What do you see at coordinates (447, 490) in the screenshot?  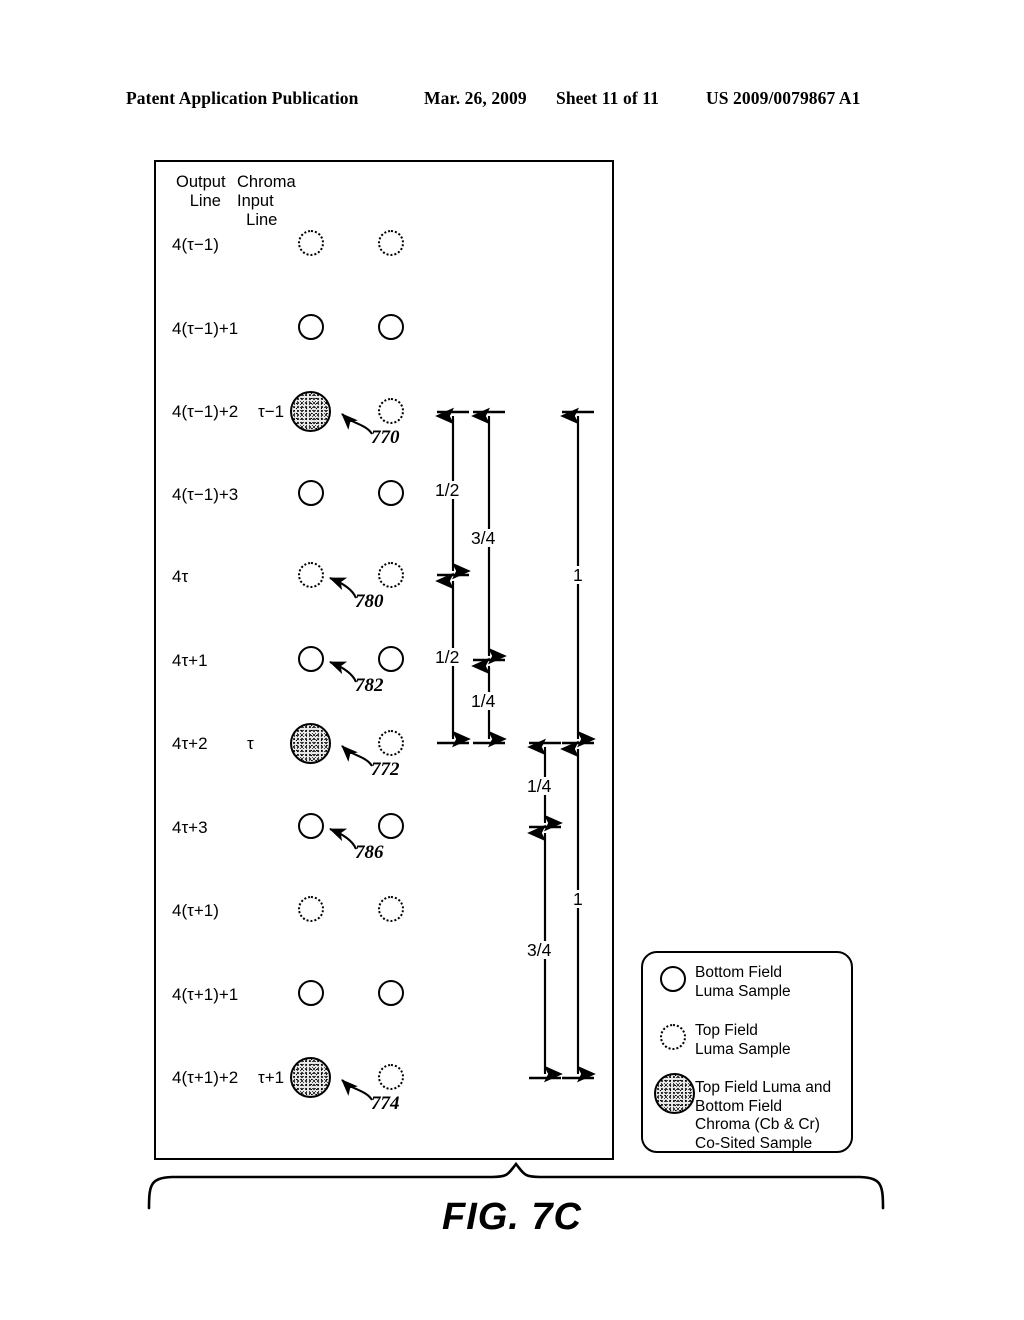 I see `dimension-label-a-upper: 1/2` at bounding box center [447, 490].